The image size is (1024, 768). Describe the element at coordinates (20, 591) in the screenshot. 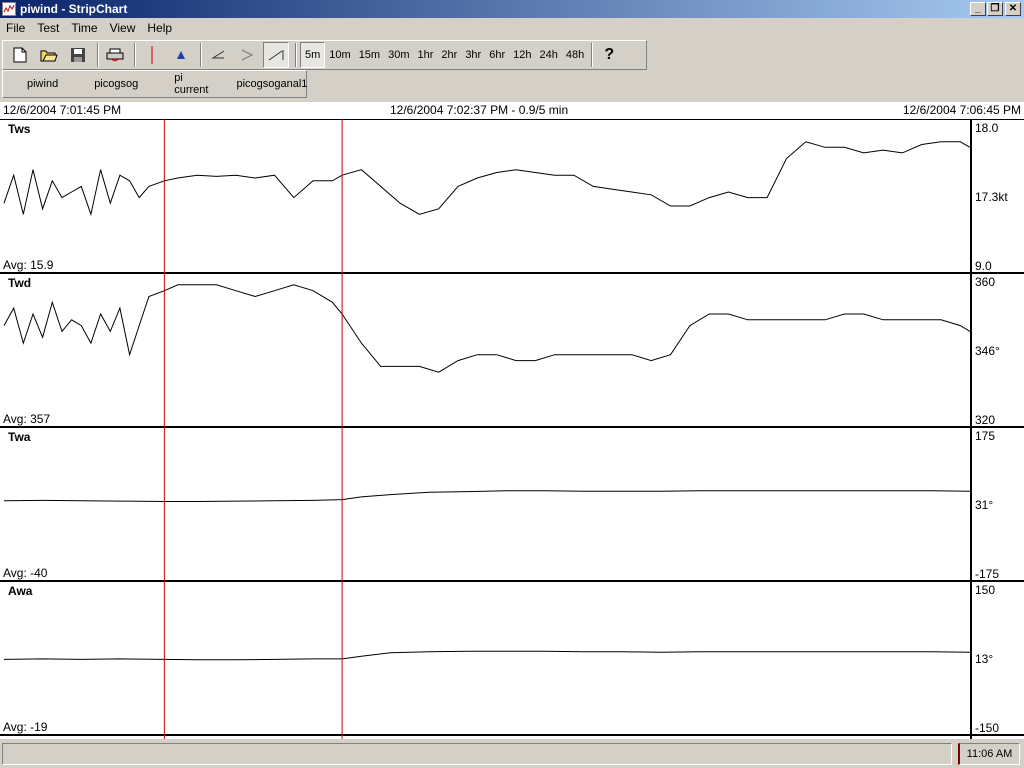

I see `awa-series-name: Awa` at that location.